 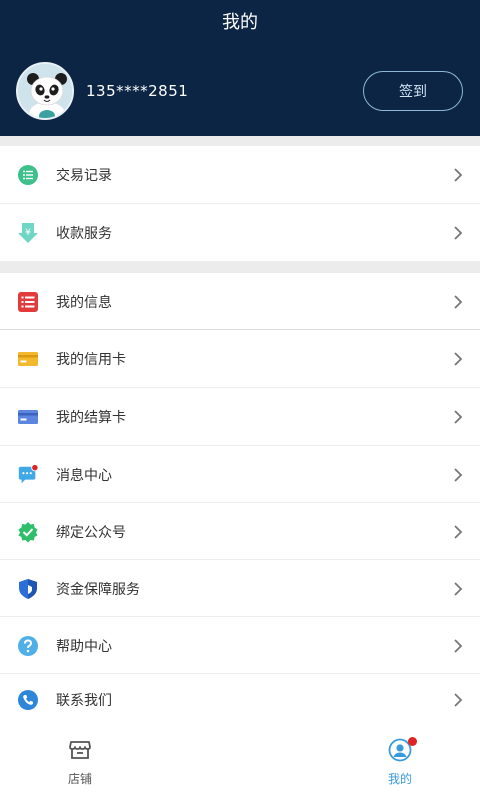 What do you see at coordinates (240, 645) in the screenshot?
I see `menu-item-help-center: 帮助中心` at bounding box center [240, 645].